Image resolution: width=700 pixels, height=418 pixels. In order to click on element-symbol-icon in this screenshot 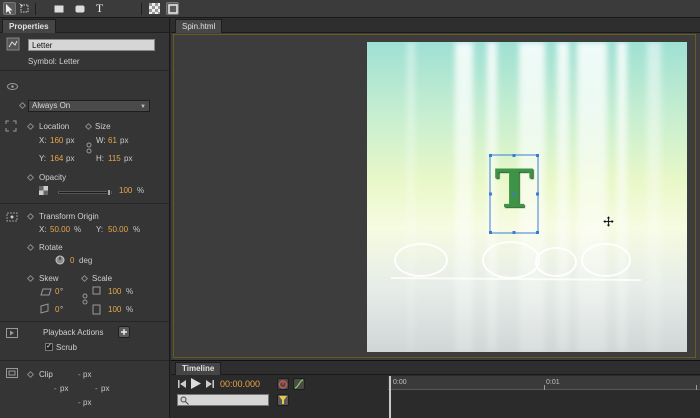, I will do `click(13, 44)`.